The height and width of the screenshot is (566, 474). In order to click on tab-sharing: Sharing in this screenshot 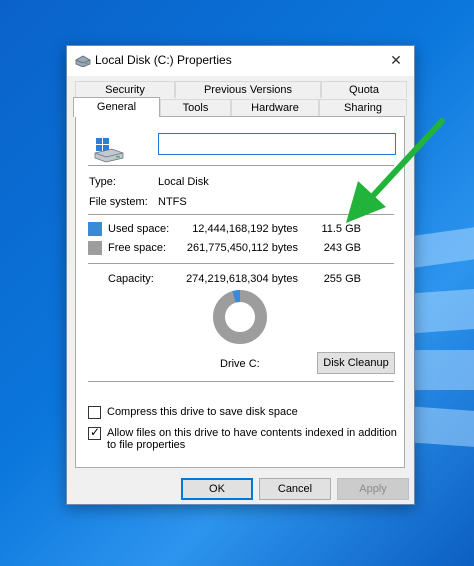, I will do `click(363, 107)`.